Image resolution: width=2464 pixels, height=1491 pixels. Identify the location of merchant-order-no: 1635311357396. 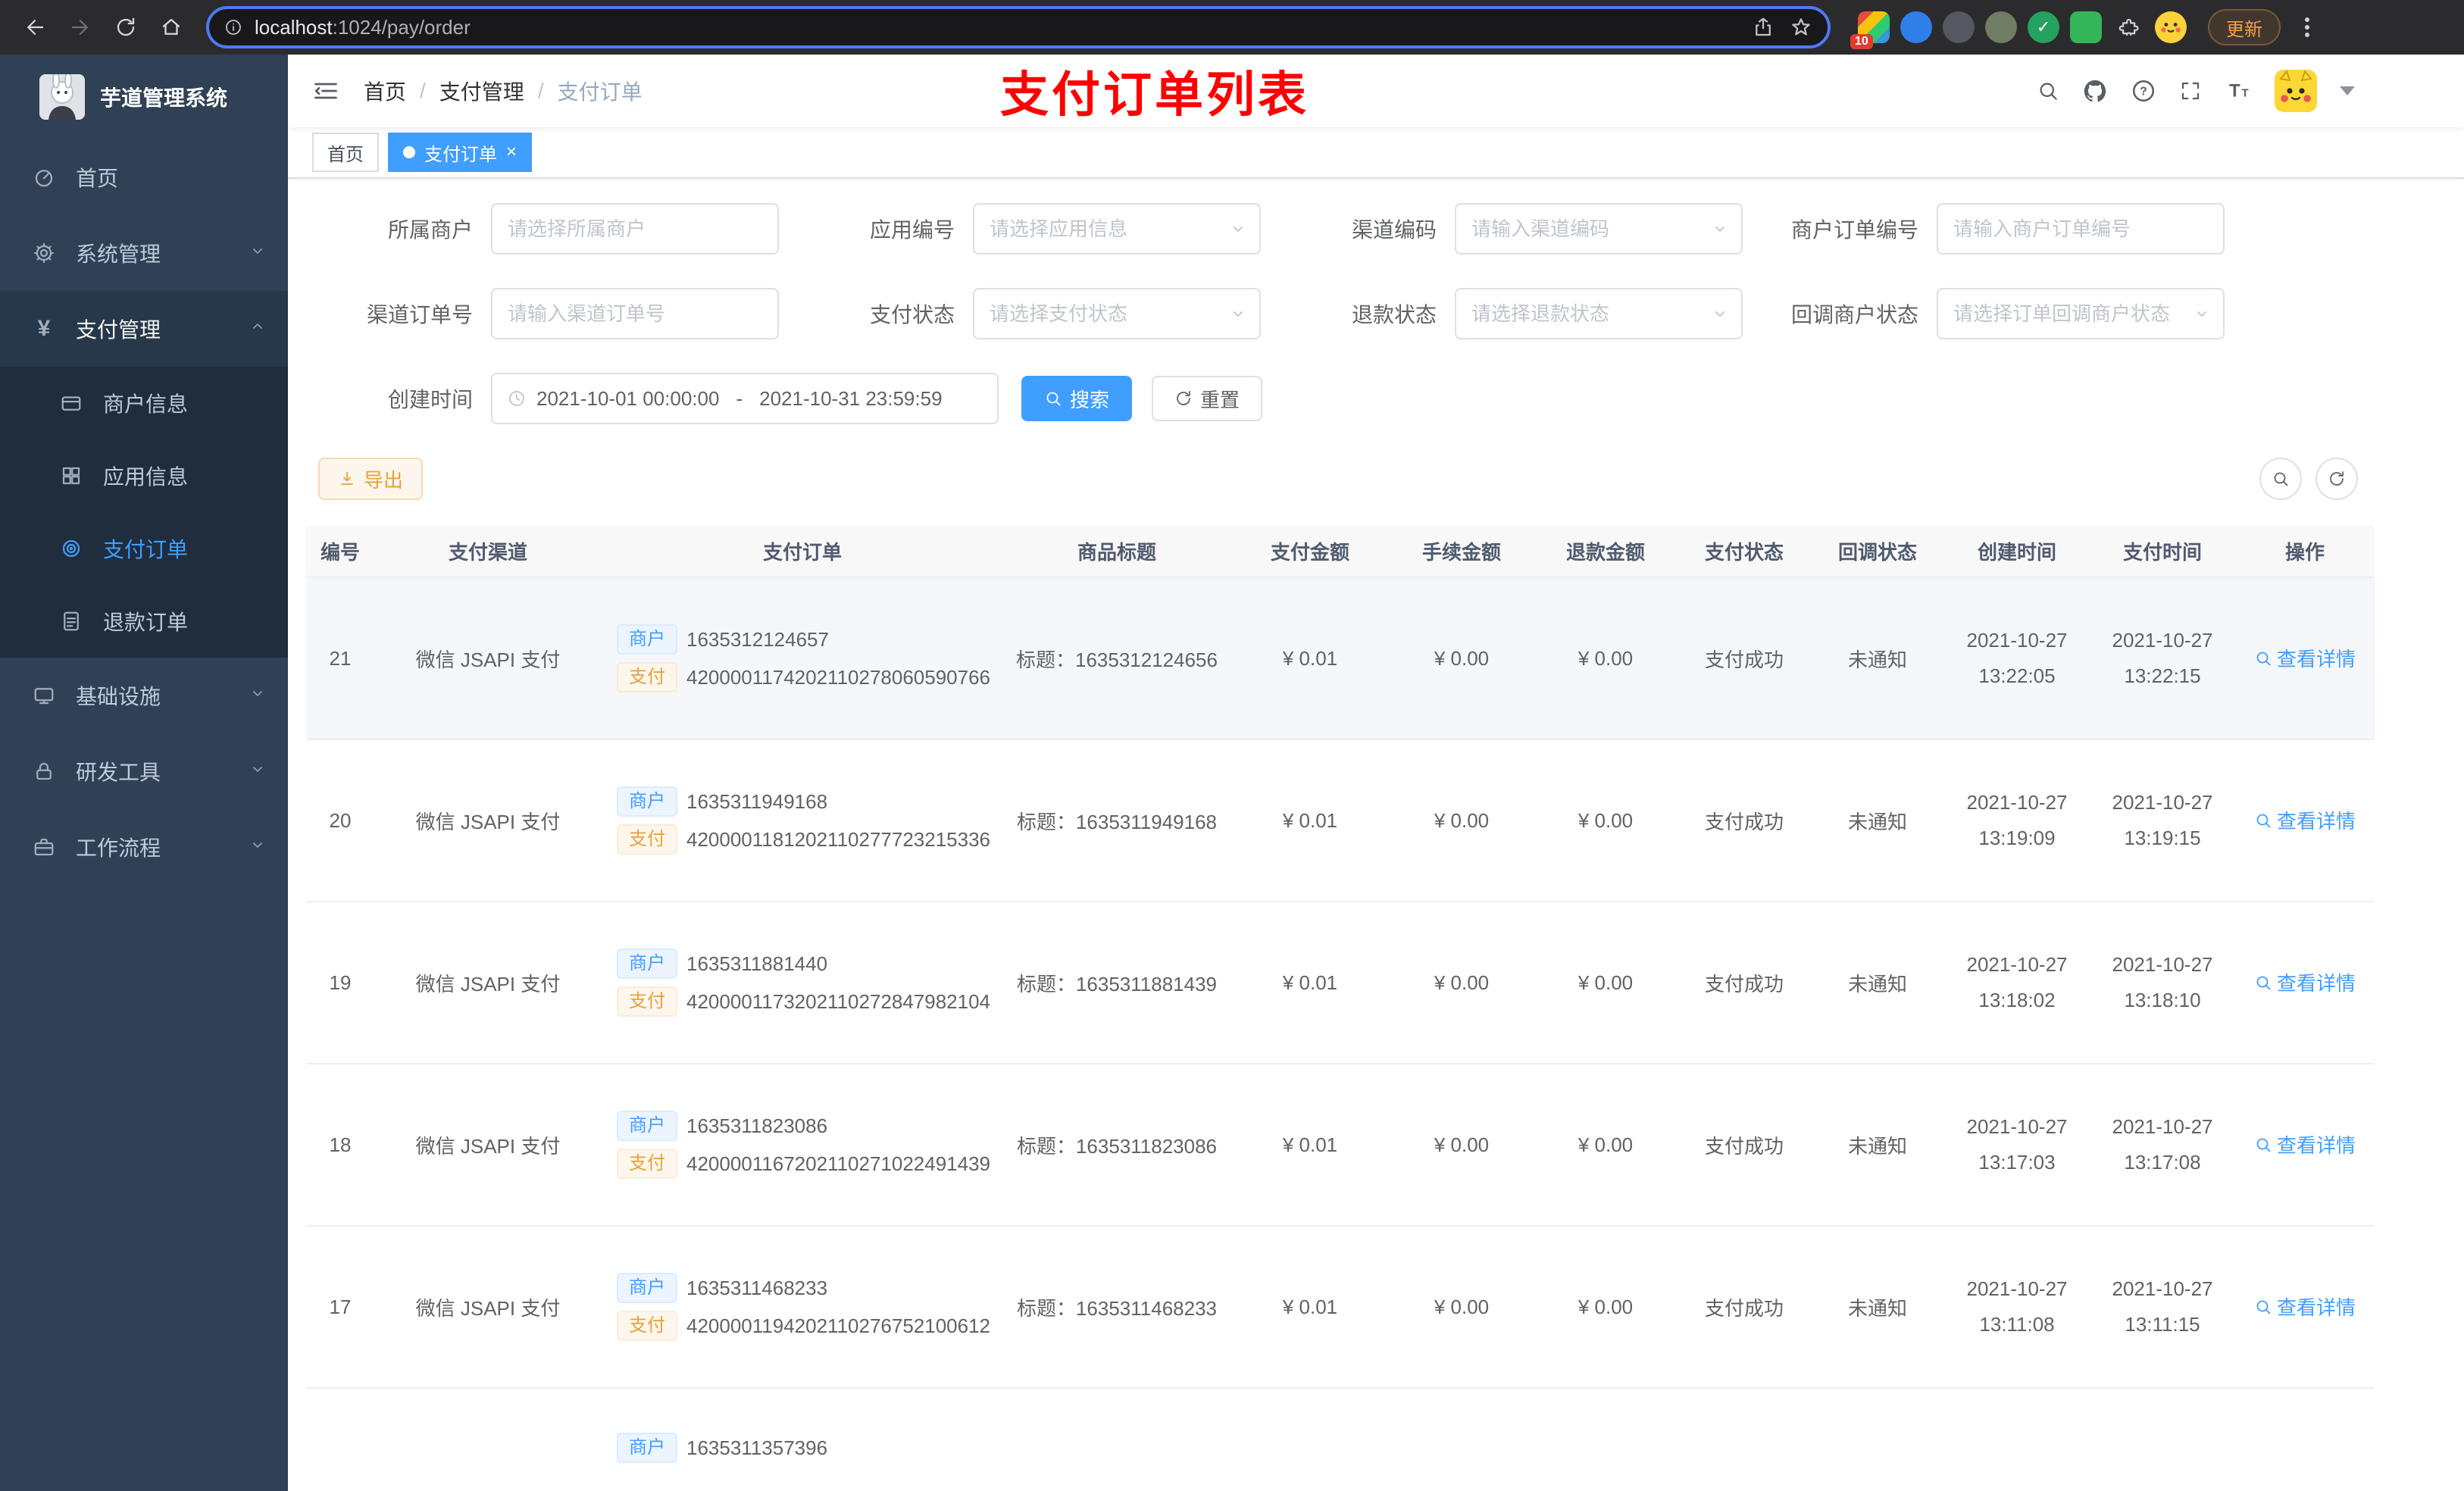
(757, 1447).